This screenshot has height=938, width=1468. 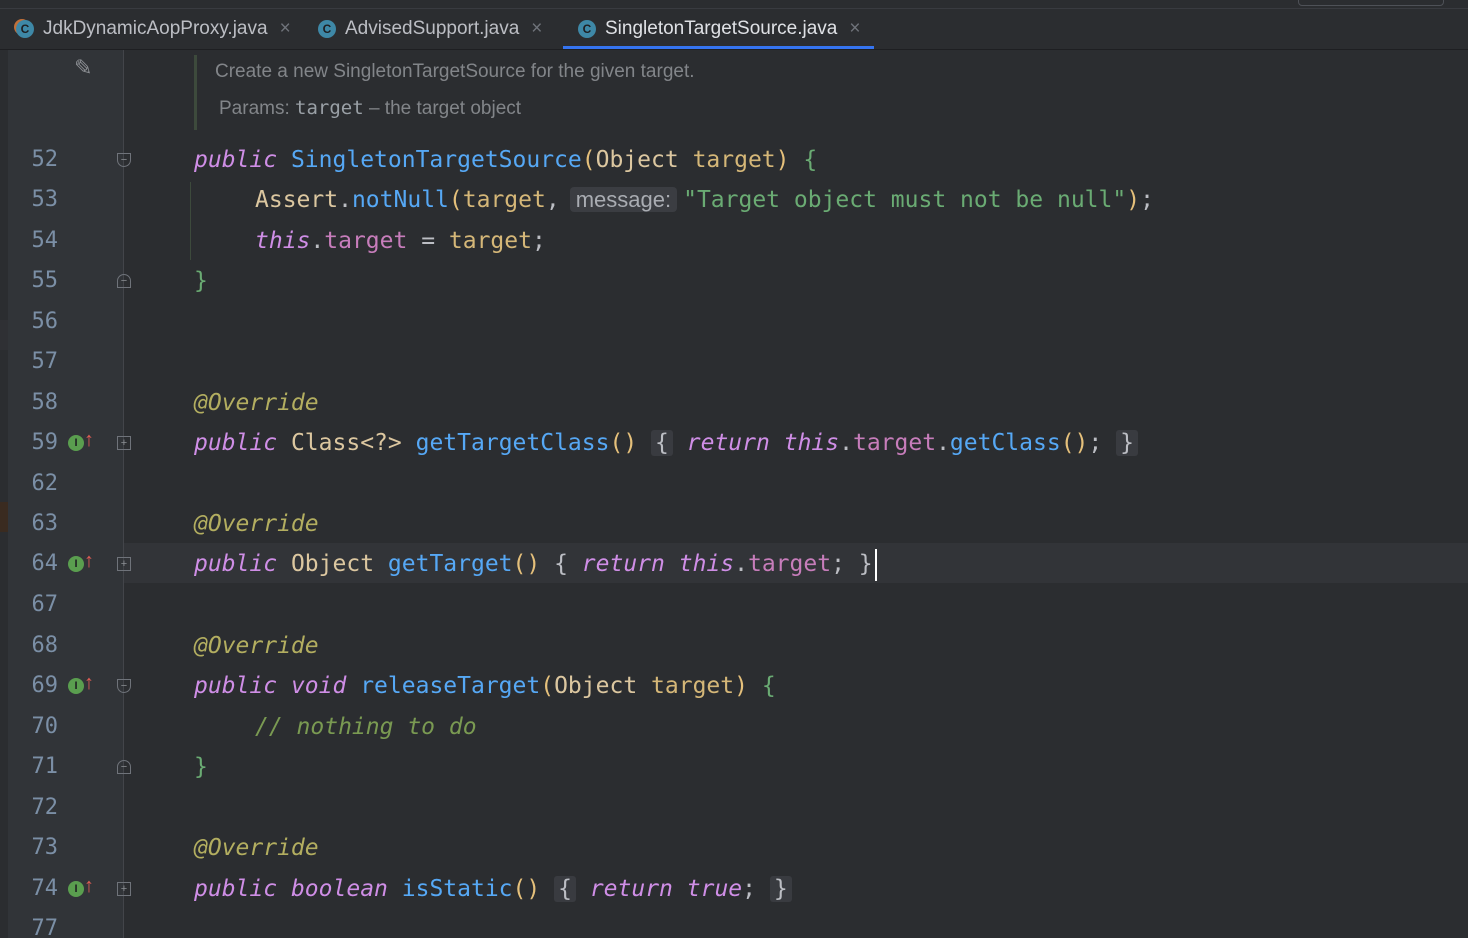 What do you see at coordinates (734, 241) in the screenshot?
I see `code-line: 54 this.target = target;` at bounding box center [734, 241].